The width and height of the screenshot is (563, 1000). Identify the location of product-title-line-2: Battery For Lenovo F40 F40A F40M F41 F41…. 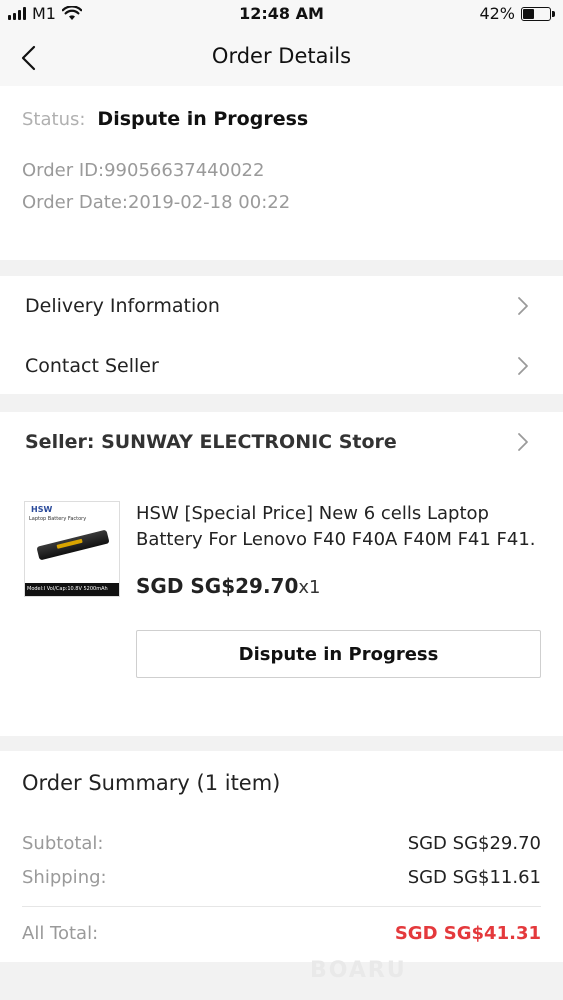
(336, 539).